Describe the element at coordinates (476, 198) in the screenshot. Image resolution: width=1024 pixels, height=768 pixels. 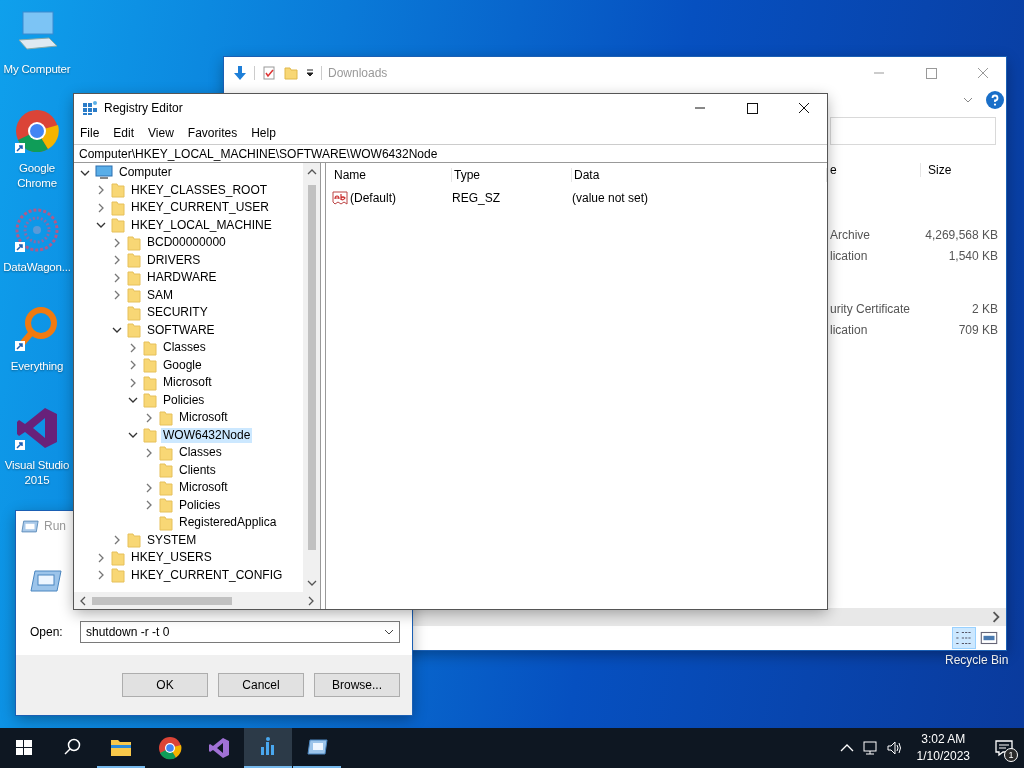
I see `table-cell-text: REG_SZ` at that location.